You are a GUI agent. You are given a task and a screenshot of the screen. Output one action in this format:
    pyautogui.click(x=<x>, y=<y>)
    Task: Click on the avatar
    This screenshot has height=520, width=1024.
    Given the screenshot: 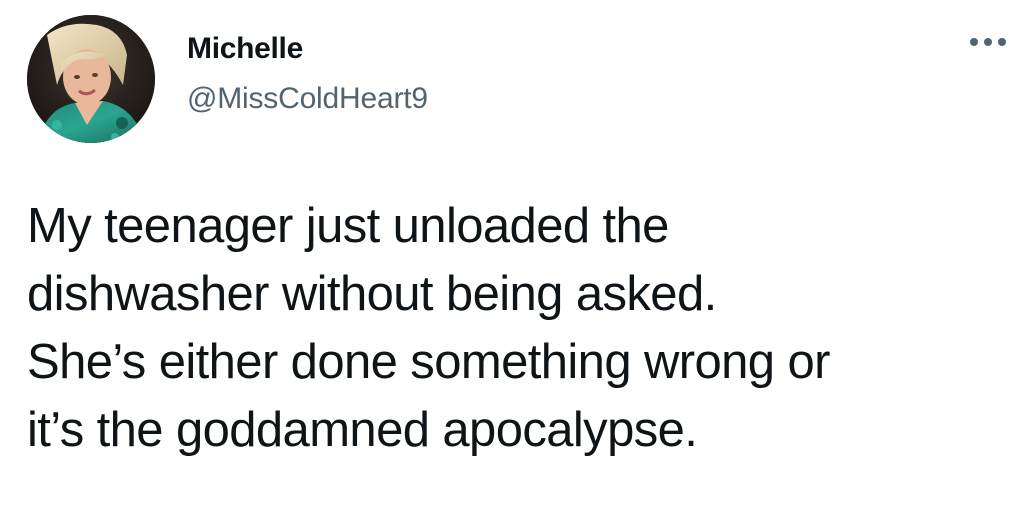 What is the action you would take?
    pyautogui.click(x=91, y=79)
    